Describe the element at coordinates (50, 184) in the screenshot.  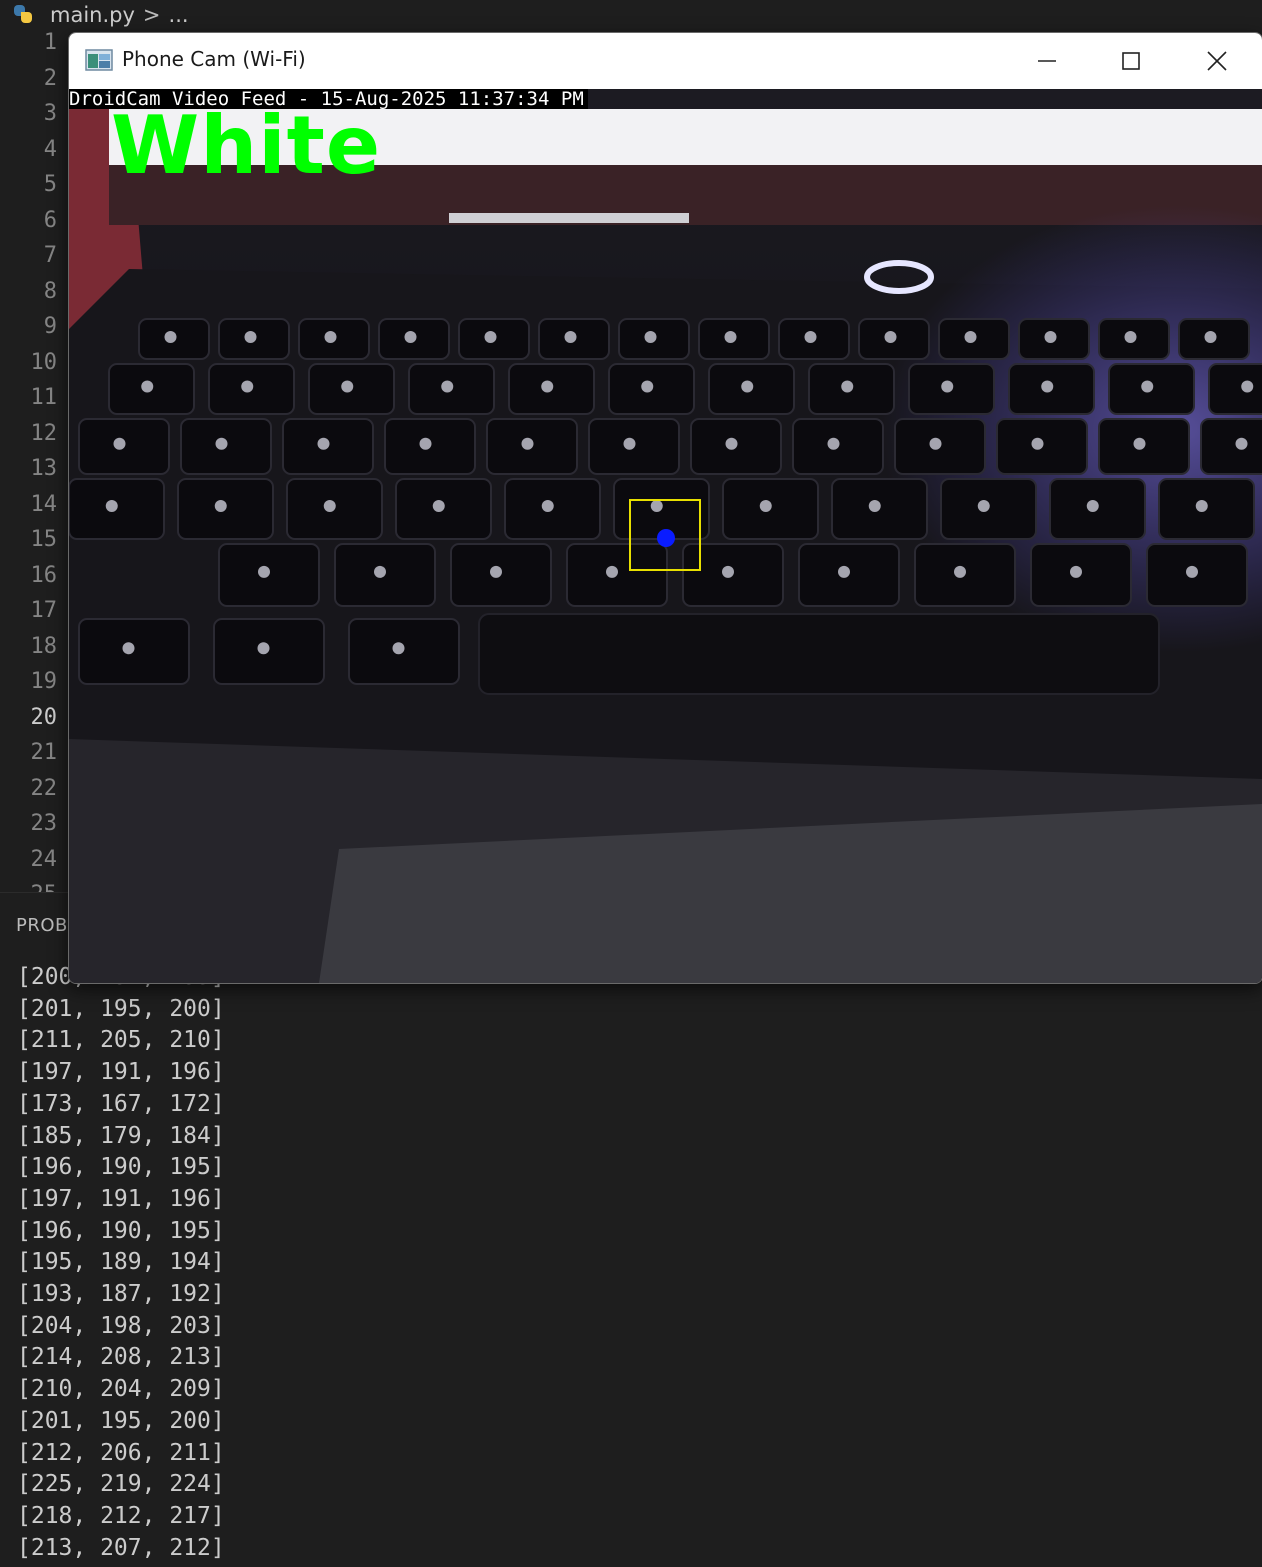
I see `line-number: 5` at that location.